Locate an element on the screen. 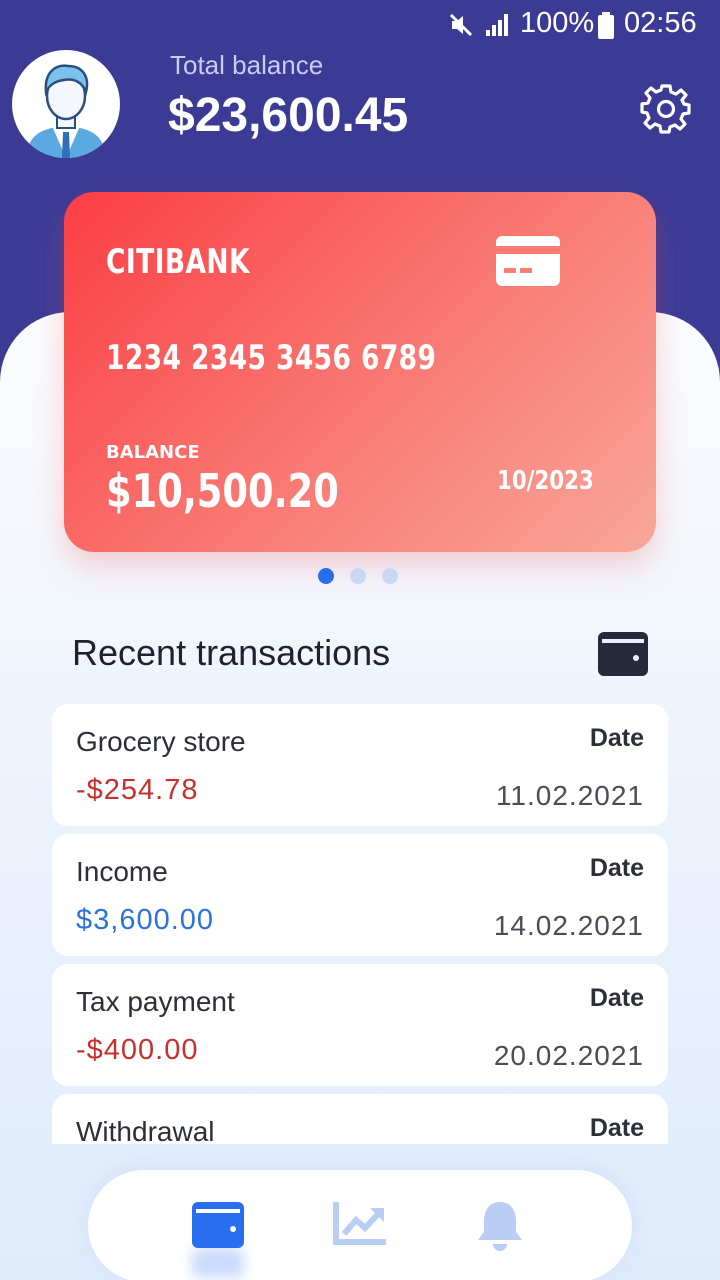  total-balance-label: Total balance is located at coordinates (247, 65).